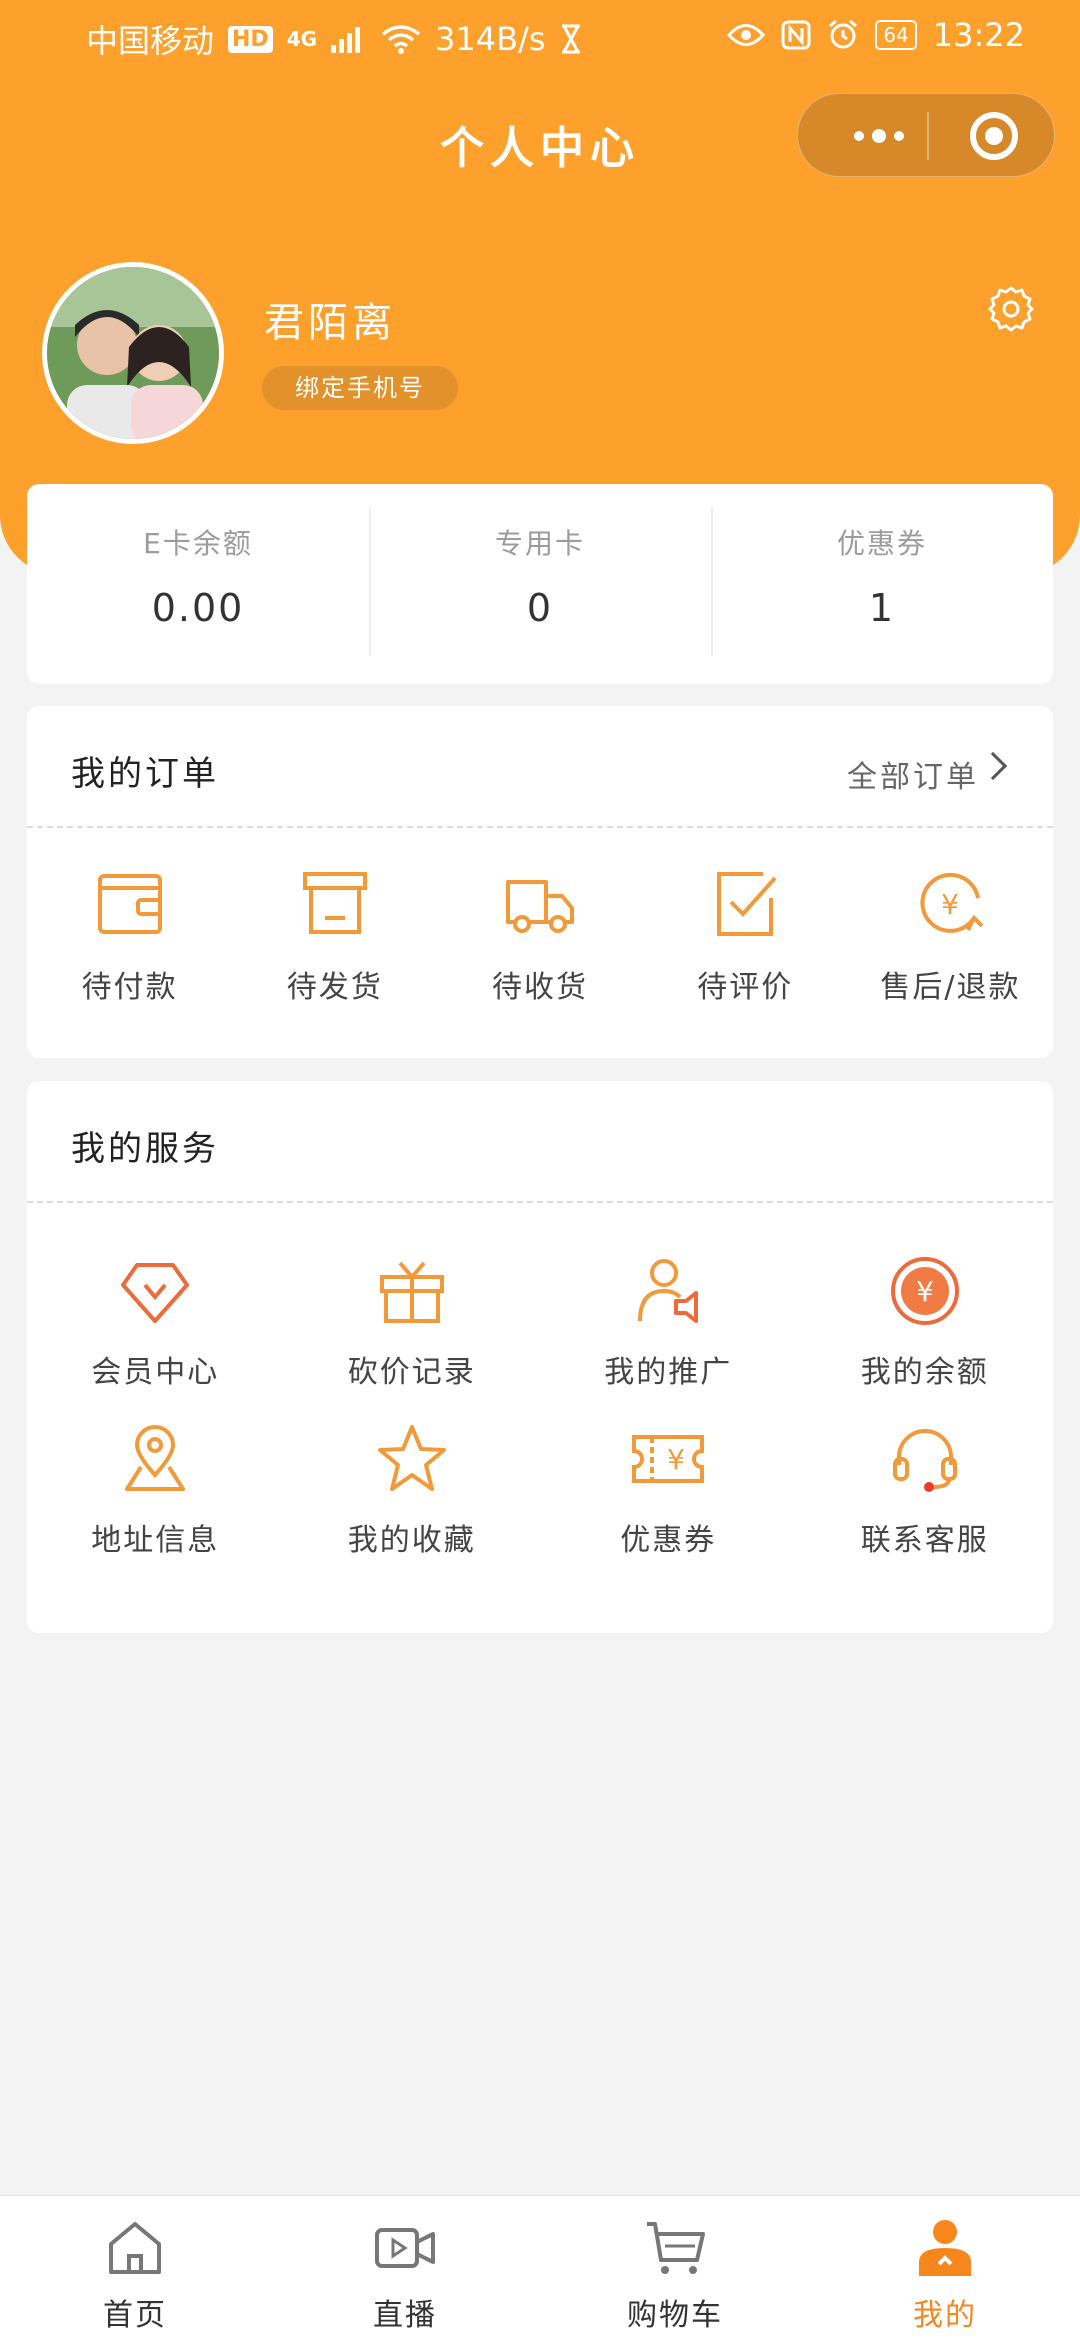  I want to click on tab-home: 首页, so click(135, 2268).